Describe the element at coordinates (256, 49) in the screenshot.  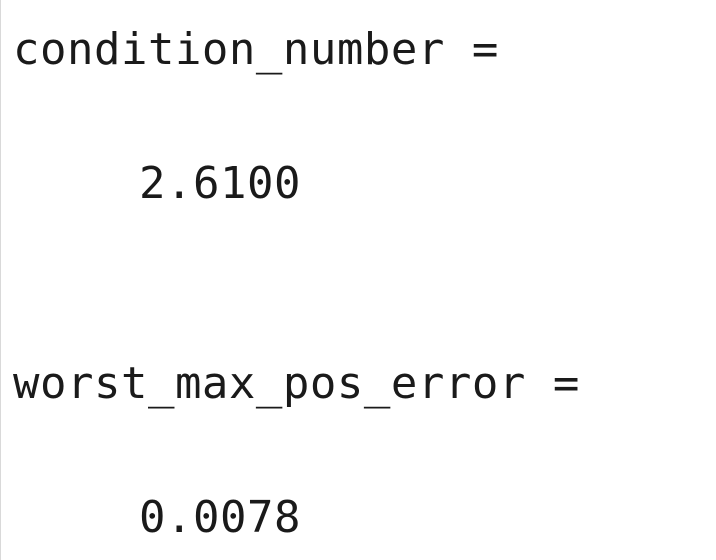
I see `variable-name-condition-number: condition_number =` at that location.